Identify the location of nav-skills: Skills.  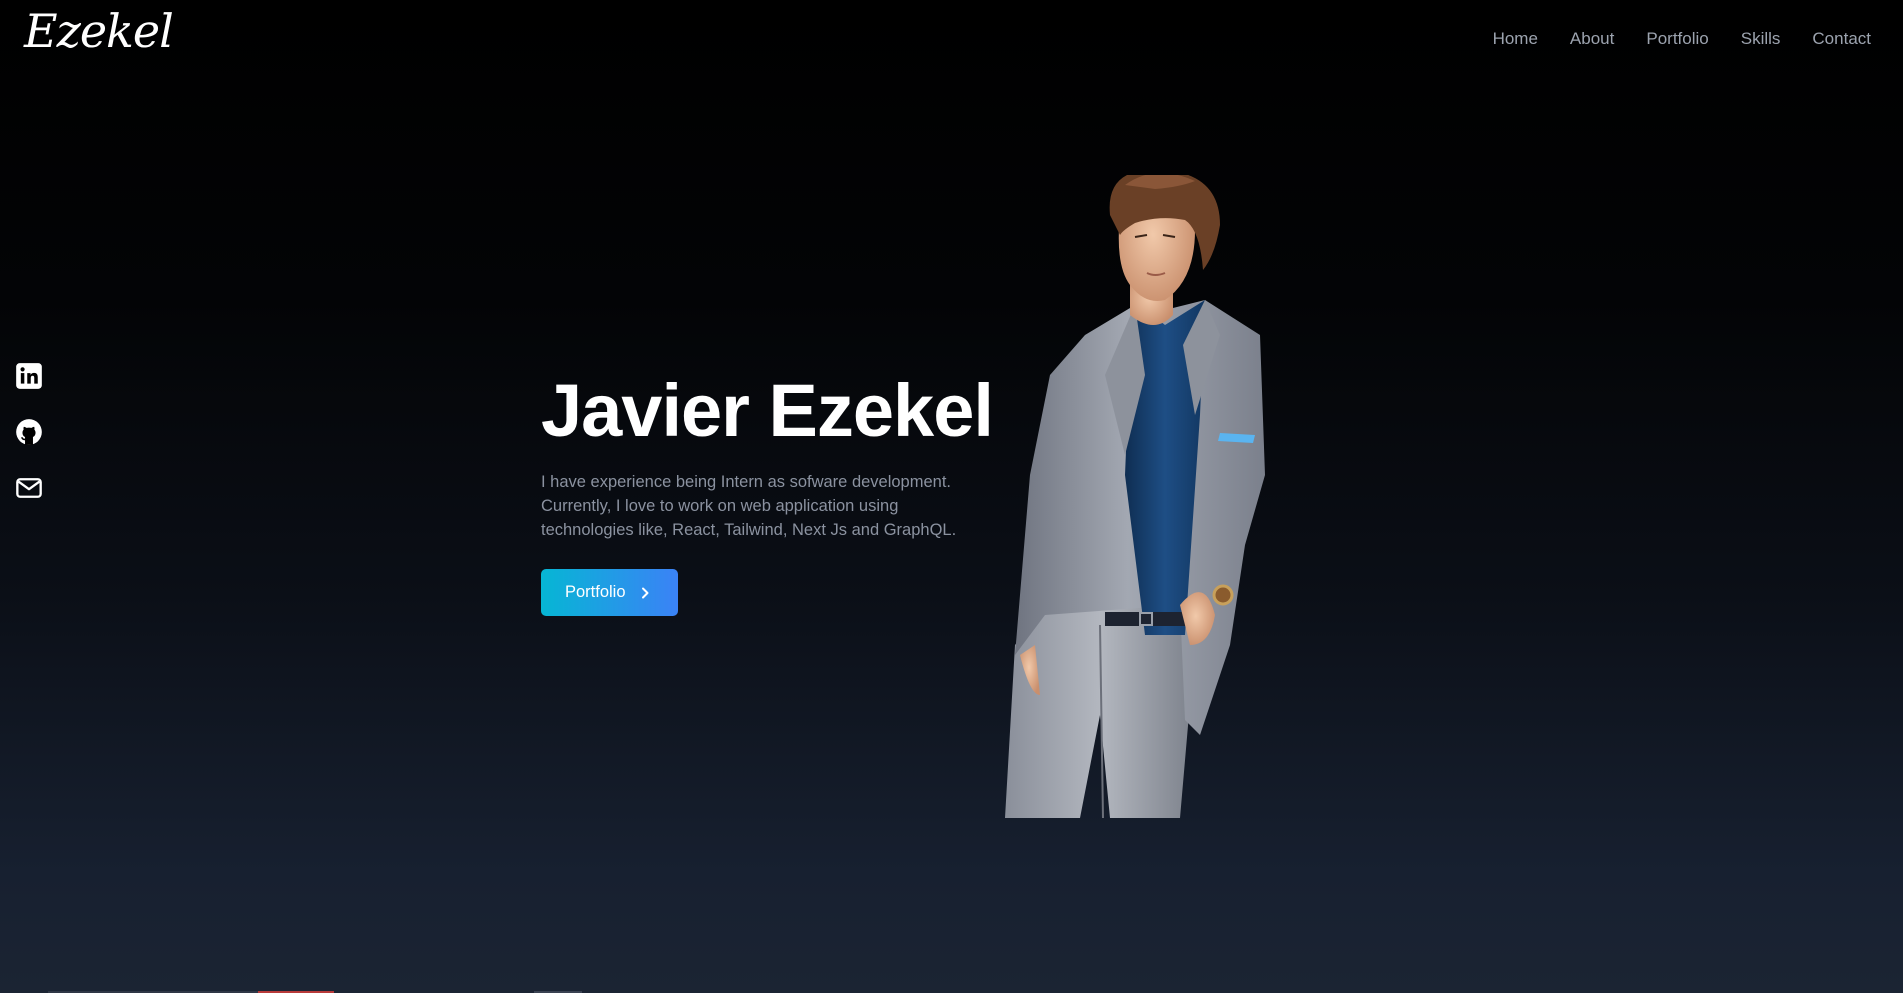
(1761, 39).